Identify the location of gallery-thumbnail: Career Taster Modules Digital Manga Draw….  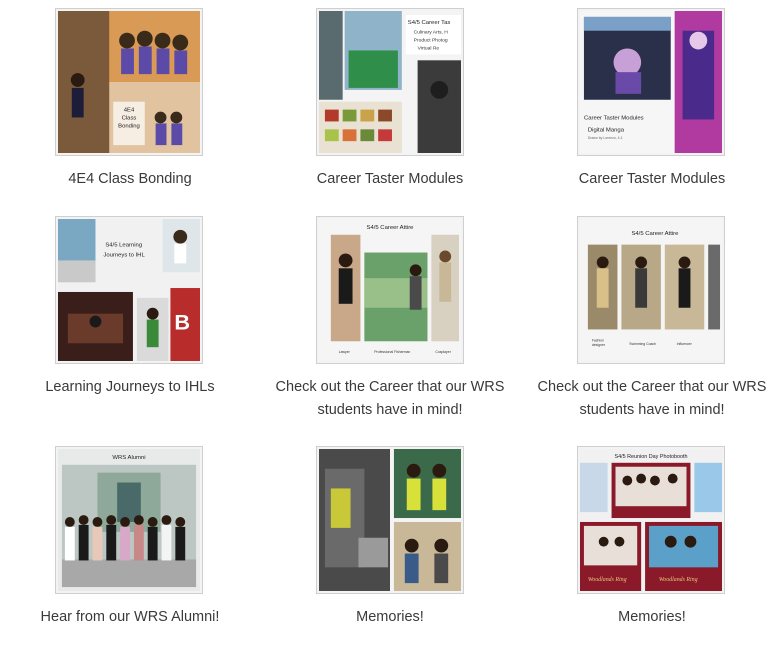
(651, 82).